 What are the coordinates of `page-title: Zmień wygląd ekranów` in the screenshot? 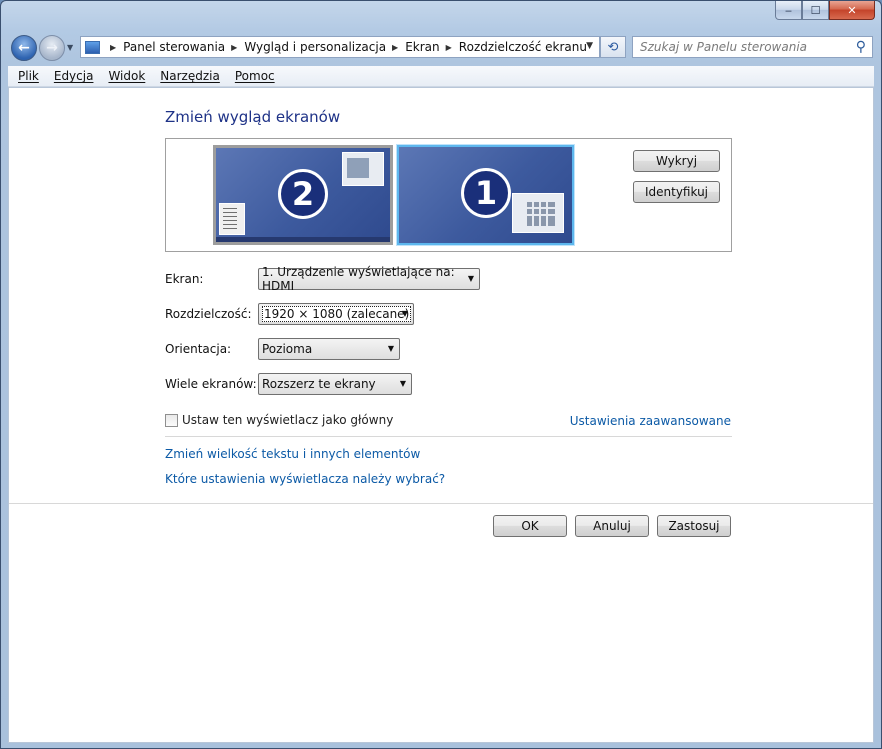 It's located at (253, 117).